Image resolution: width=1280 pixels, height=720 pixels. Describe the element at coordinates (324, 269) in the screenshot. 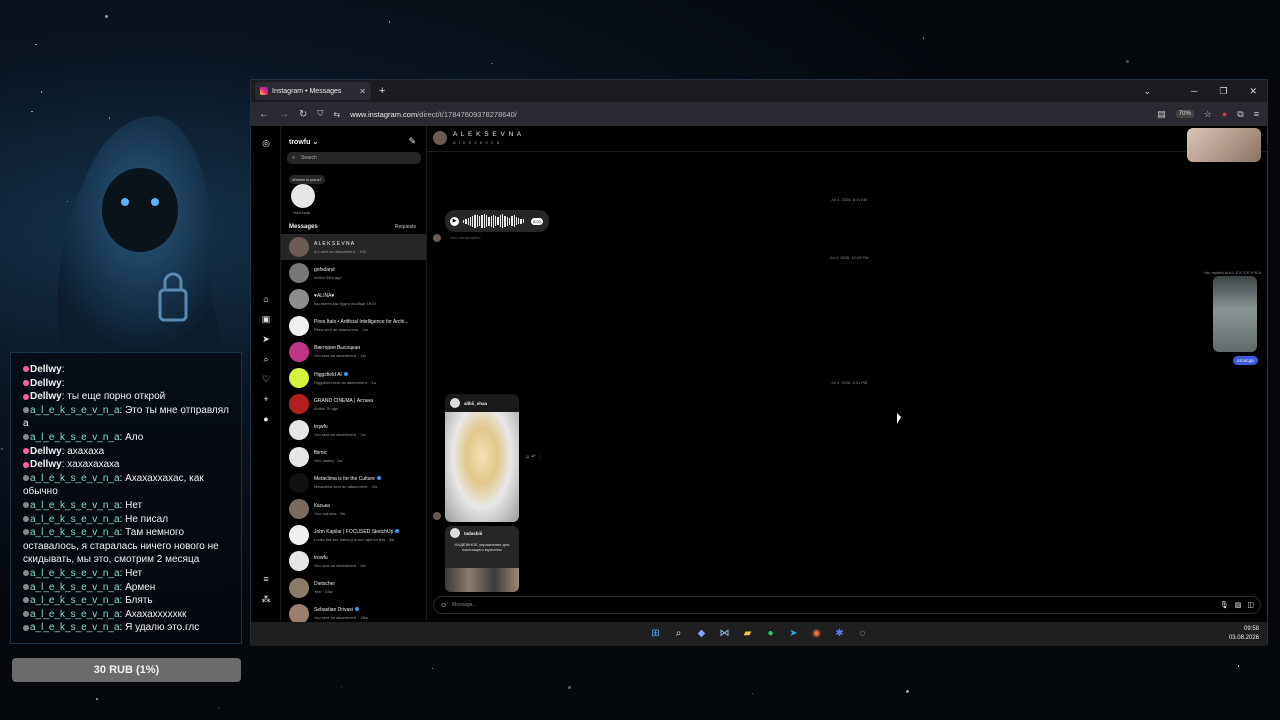

I see `conversation-name: gofsdand` at that location.